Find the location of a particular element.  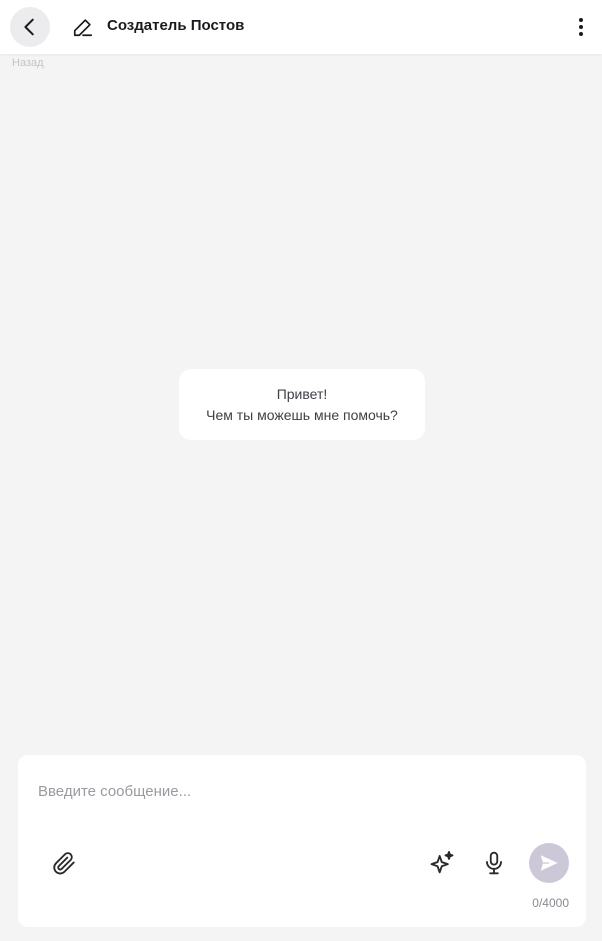

page-title: Создатель Постов is located at coordinates (176, 25).